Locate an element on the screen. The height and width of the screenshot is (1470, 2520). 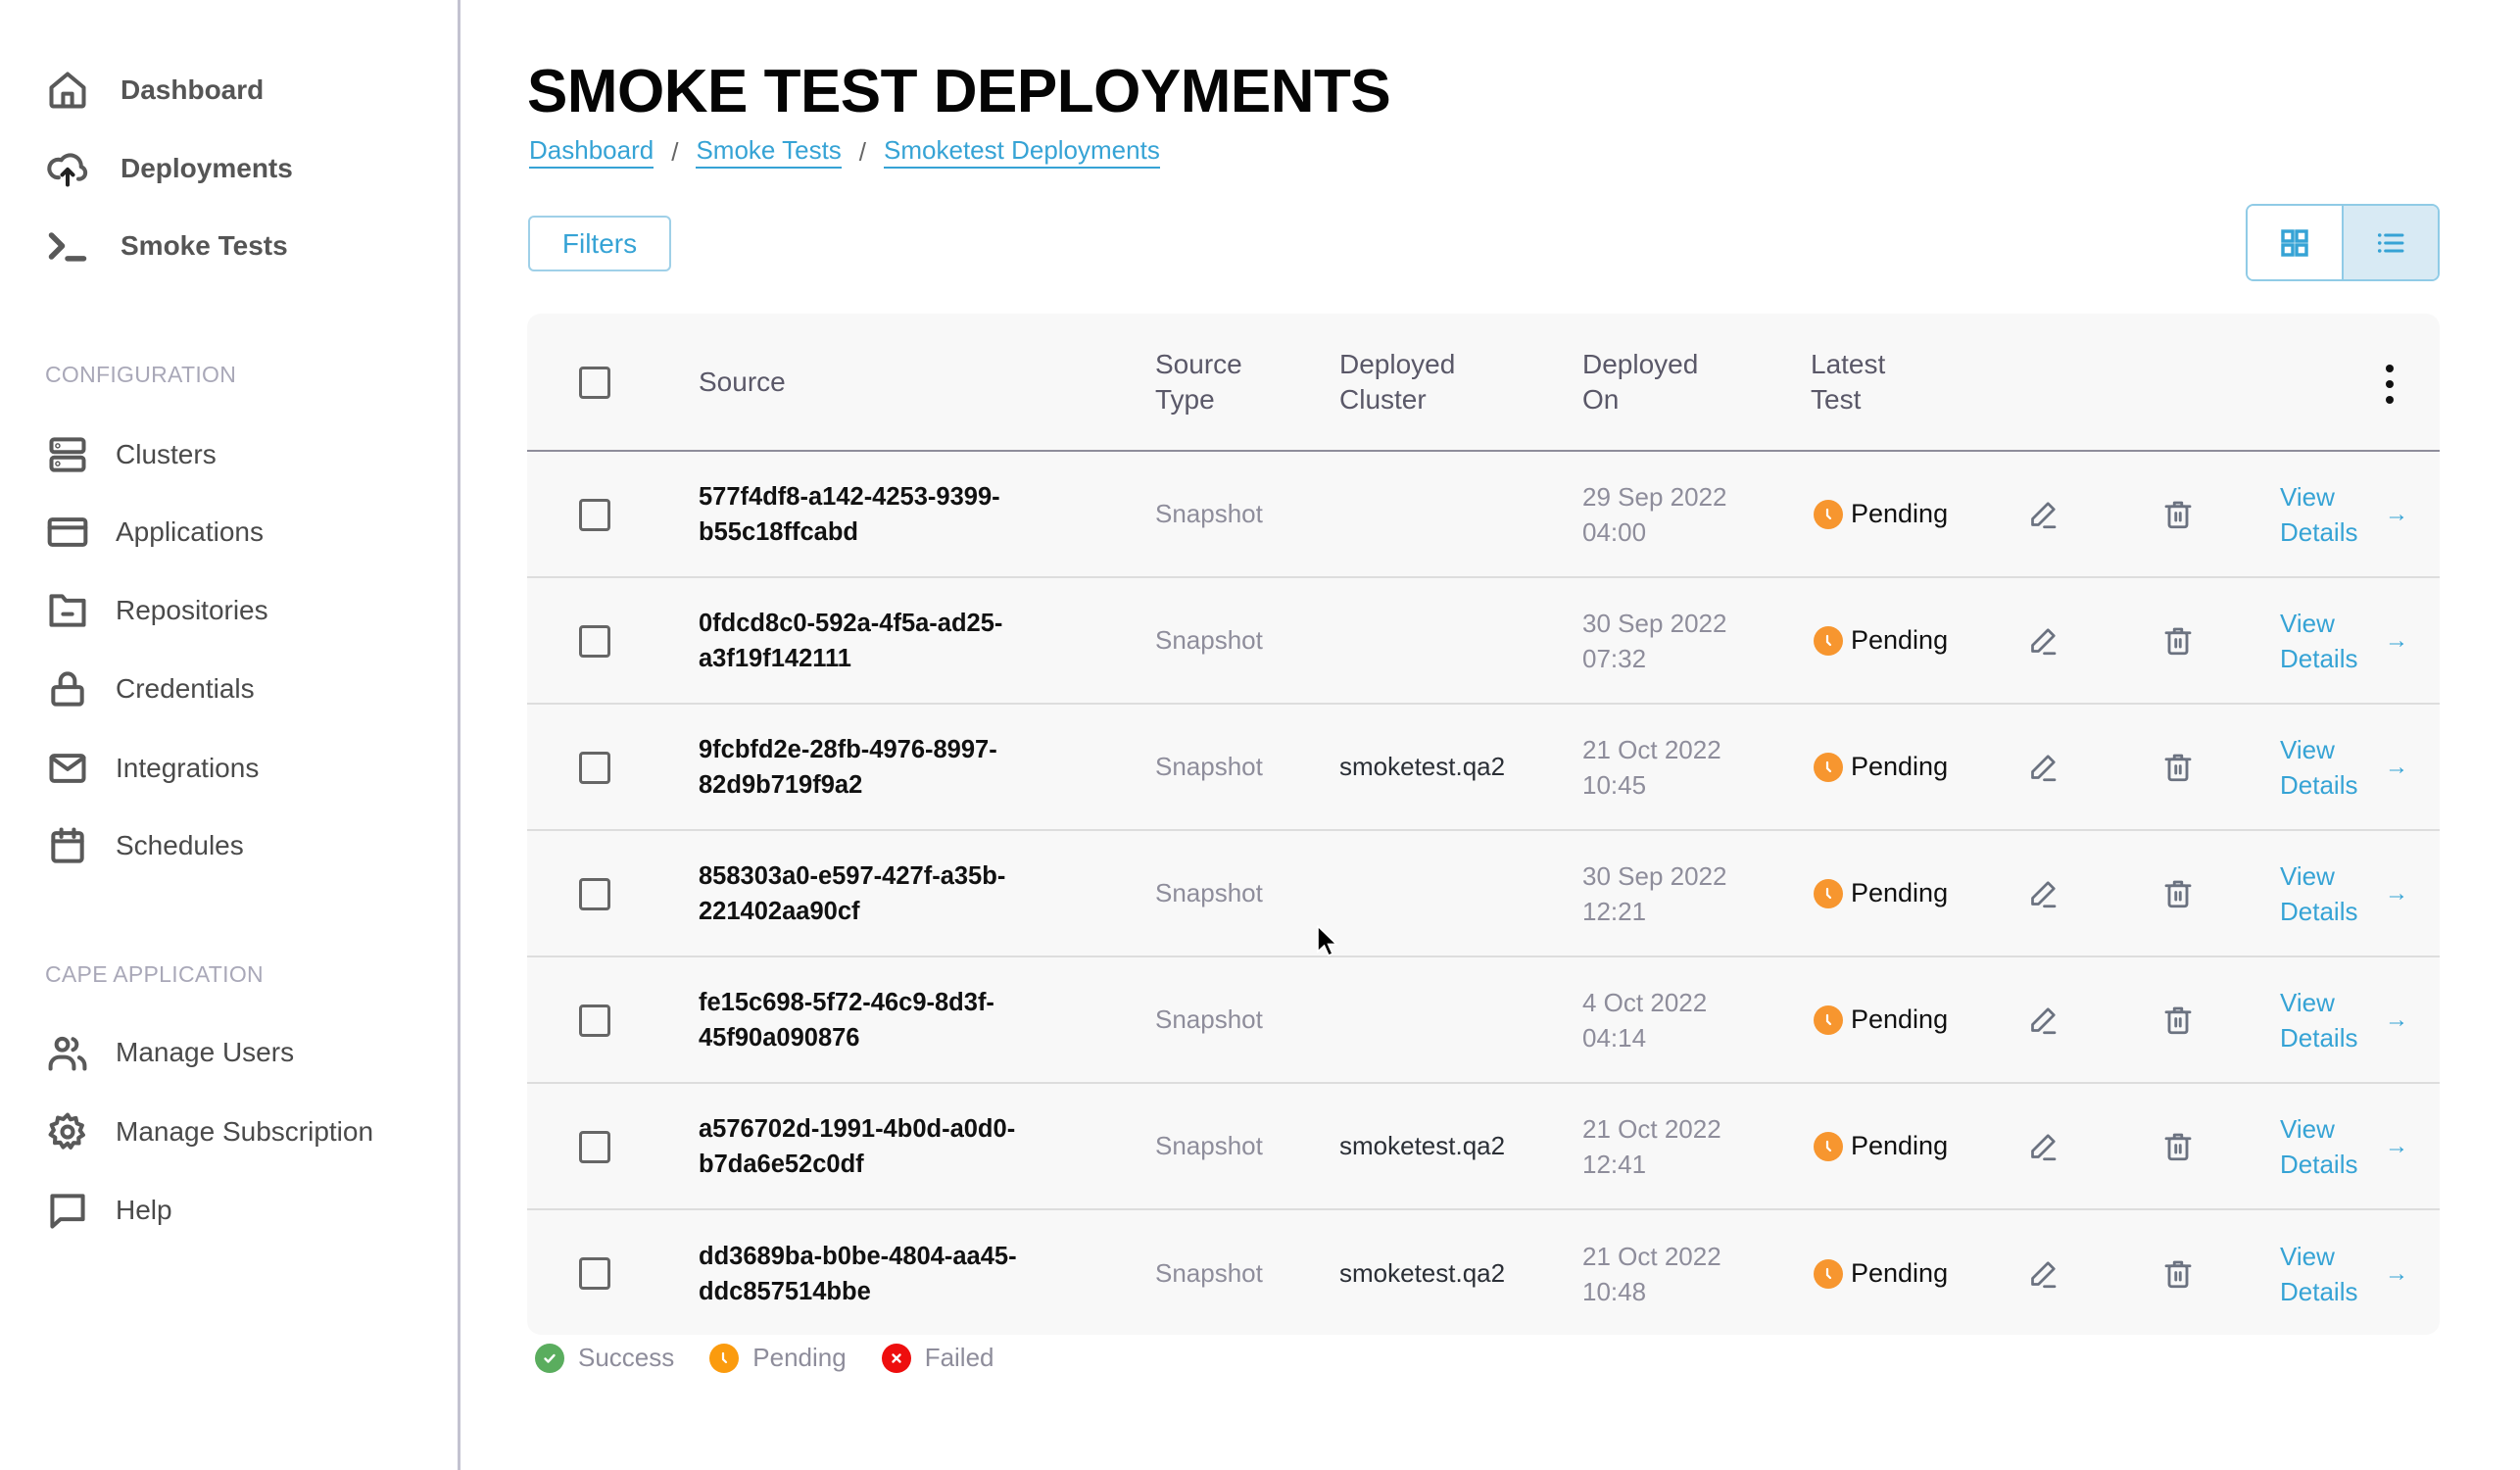
sidebar-item-manage-users: Manage Users is located at coordinates (169, 1052).